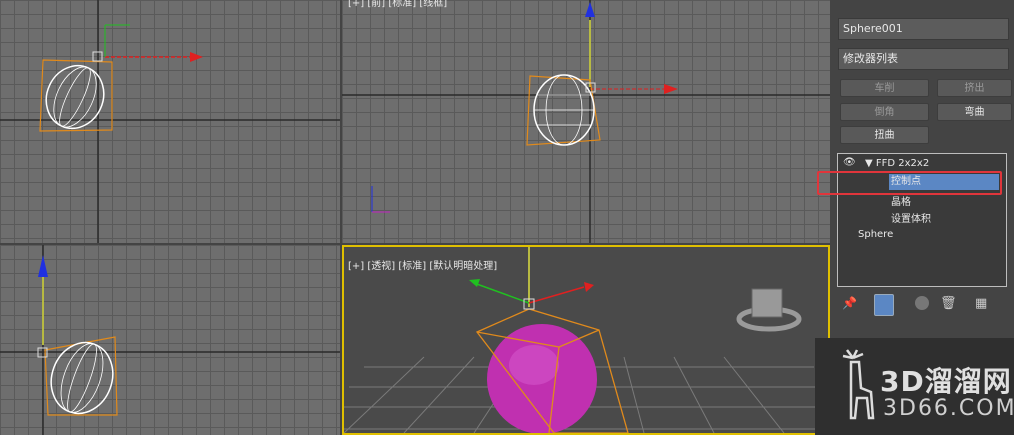 The height and width of the screenshot is (435, 1014). What do you see at coordinates (884, 88) in the screenshot?
I see `lathe-button: 车削` at bounding box center [884, 88].